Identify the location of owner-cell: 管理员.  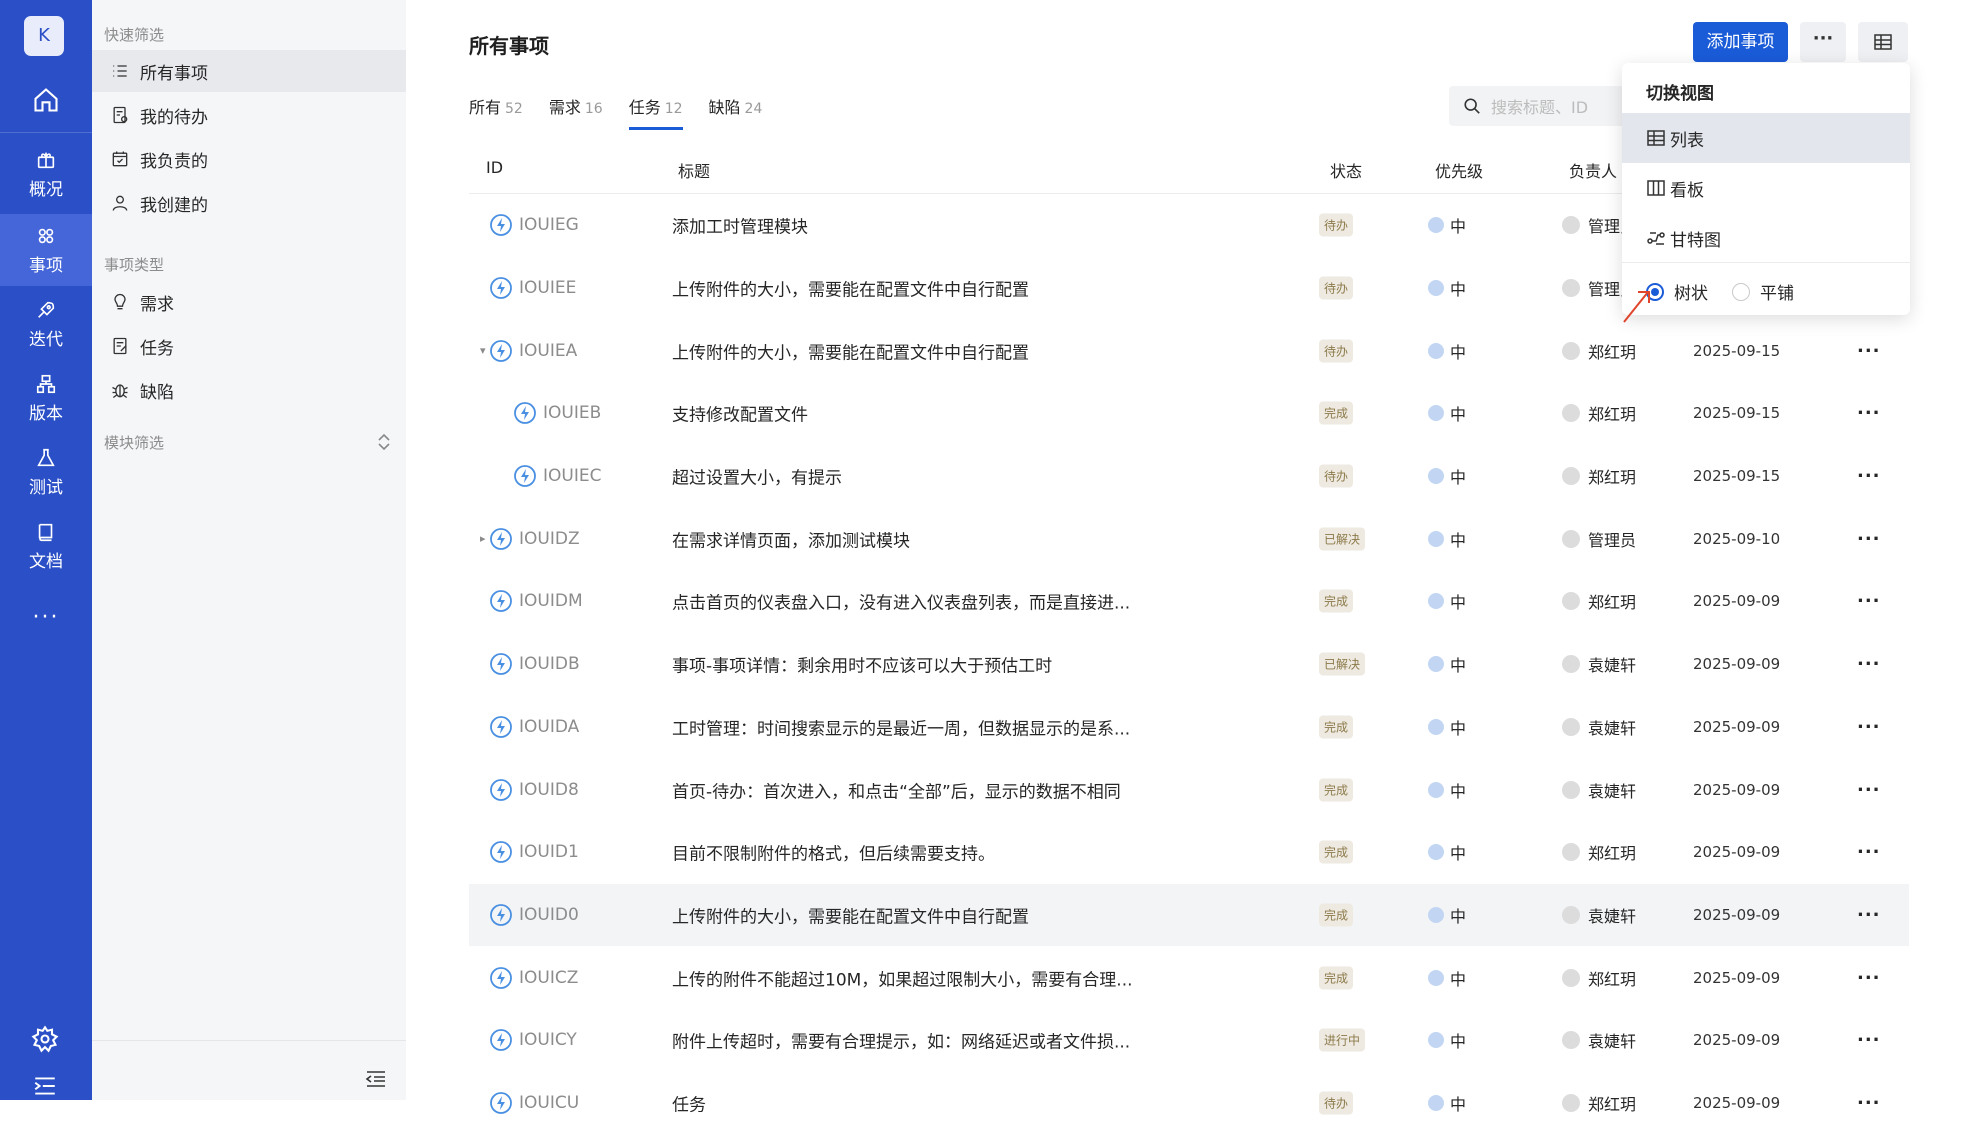
(1599, 539).